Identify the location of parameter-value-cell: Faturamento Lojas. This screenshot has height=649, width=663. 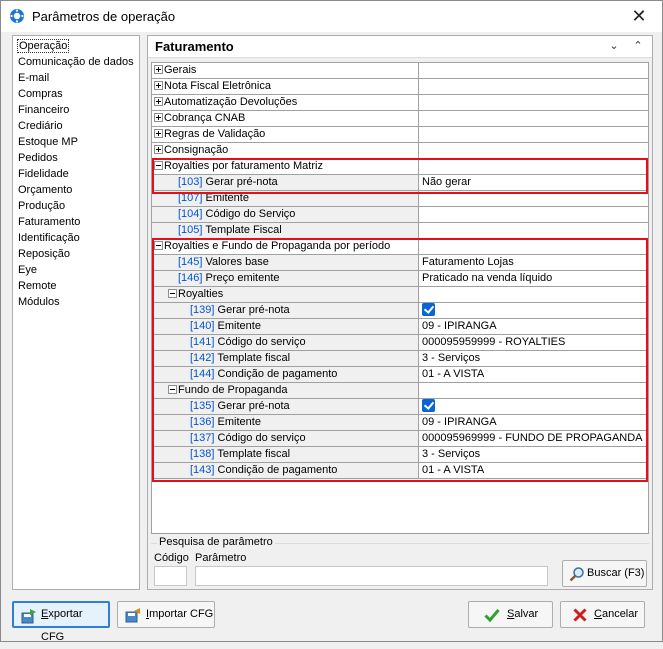
(533, 263).